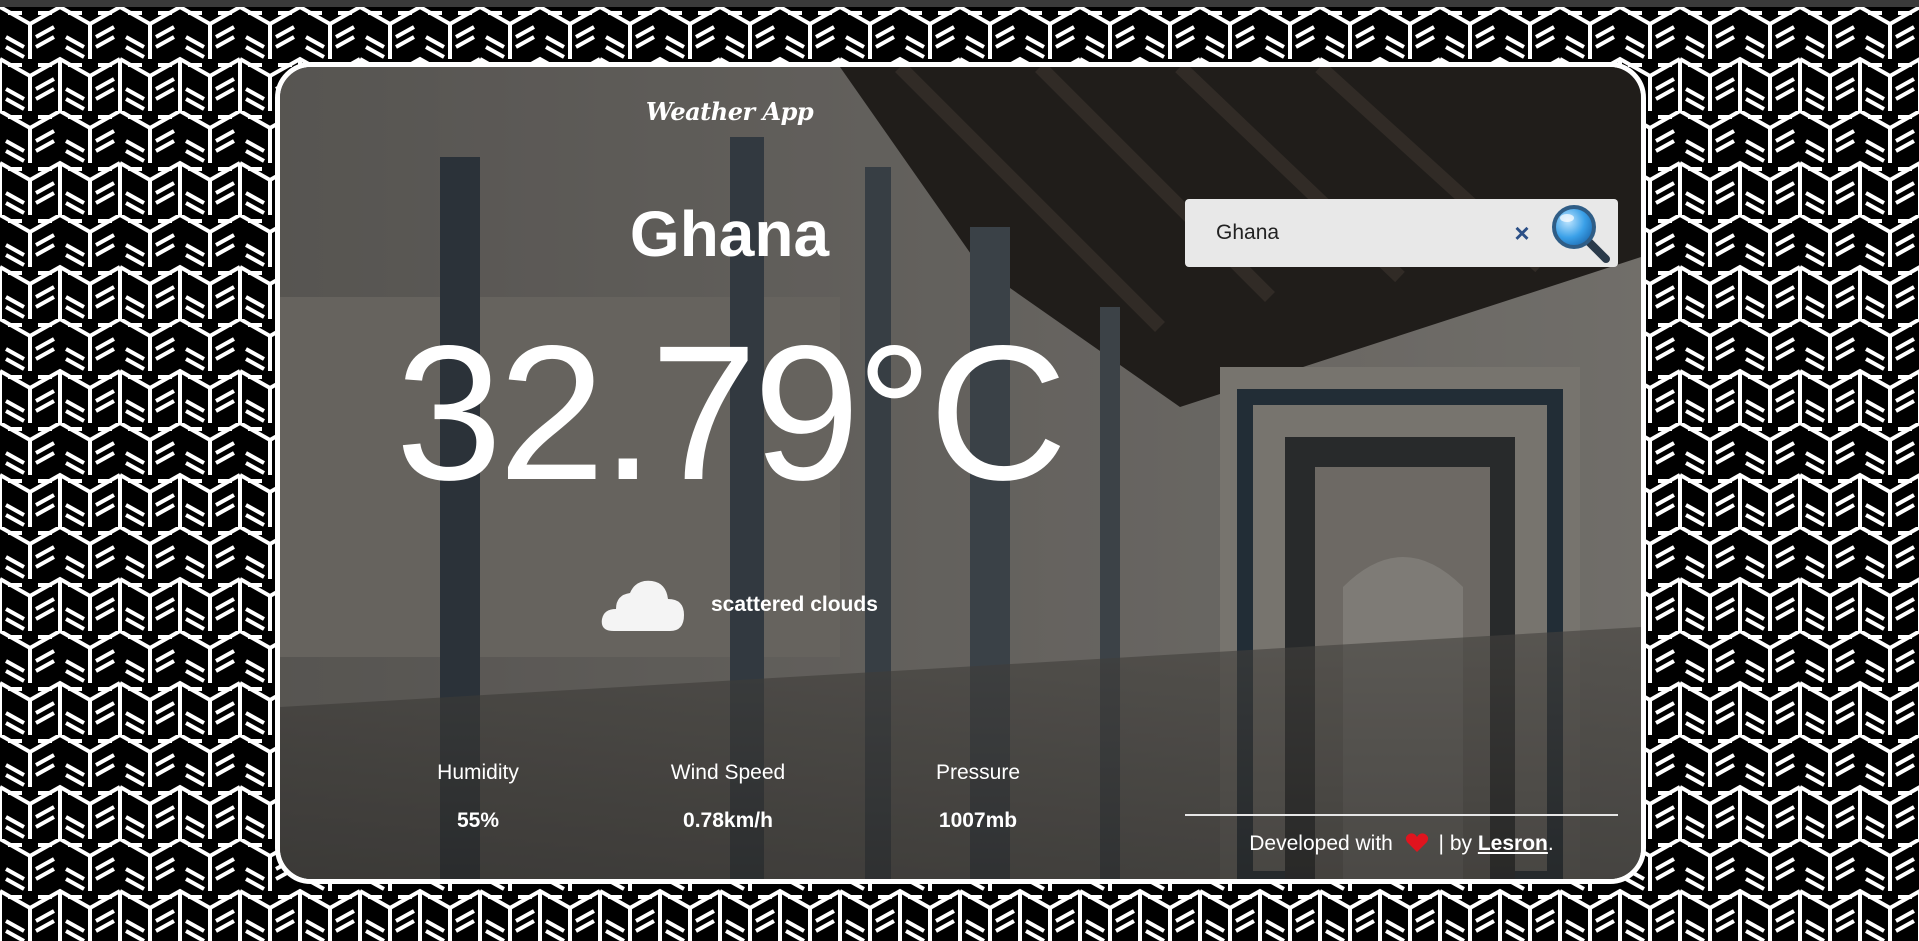 This screenshot has width=1919, height=941. What do you see at coordinates (1401, 844) in the screenshot?
I see `footer: Developed with | by Lesron.` at bounding box center [1401, 844].